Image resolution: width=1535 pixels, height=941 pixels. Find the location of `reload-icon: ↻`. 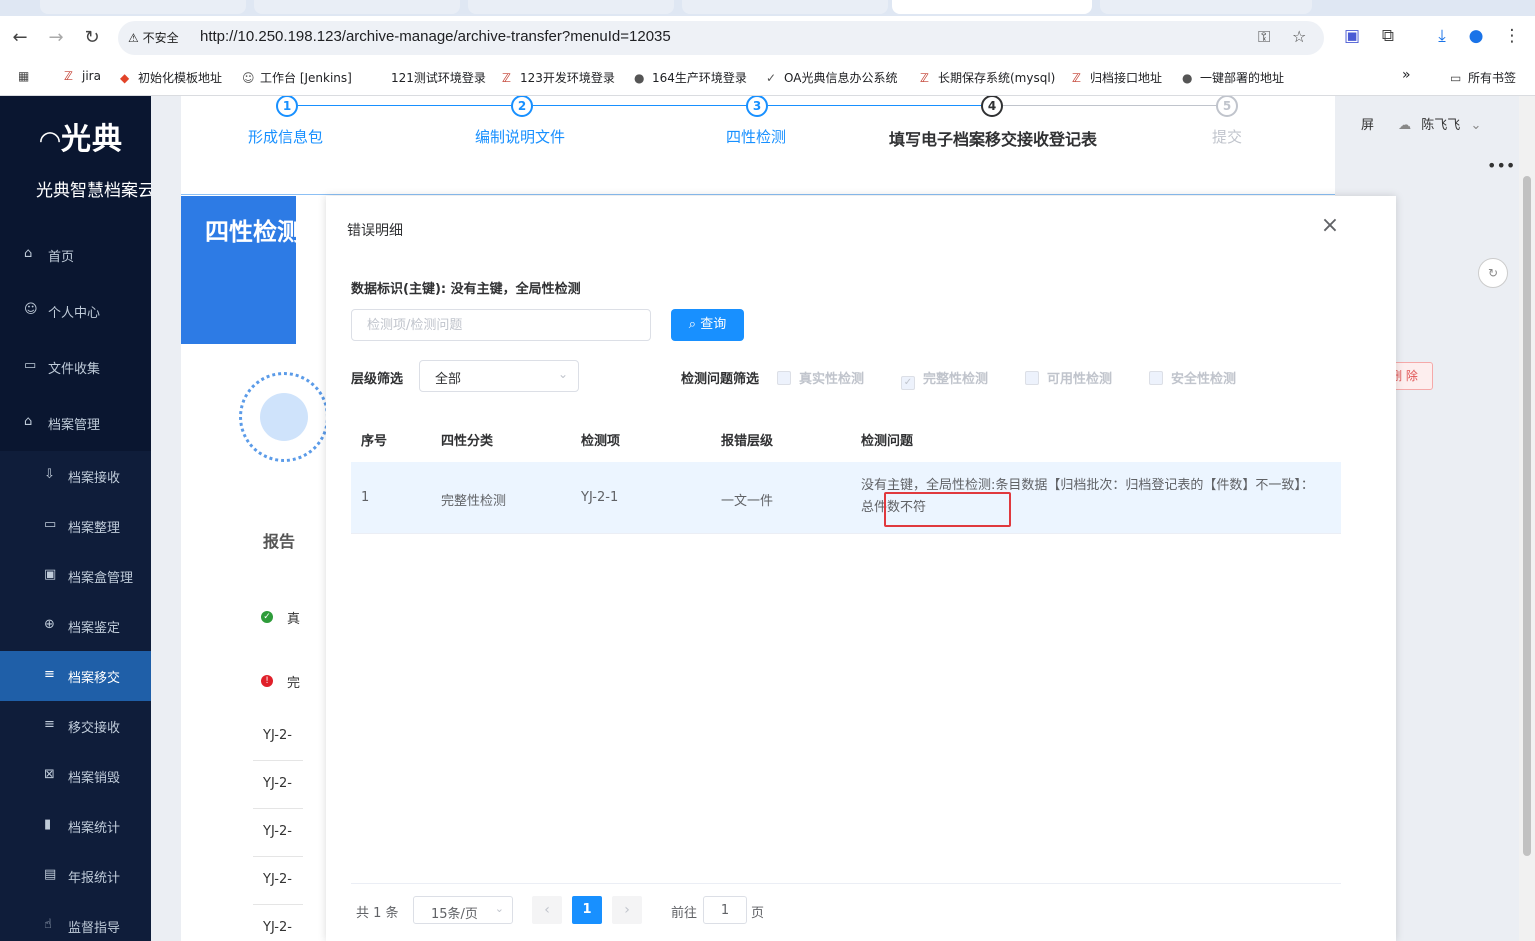

reload-icon: ↻ is located at coordinates (92, 38).